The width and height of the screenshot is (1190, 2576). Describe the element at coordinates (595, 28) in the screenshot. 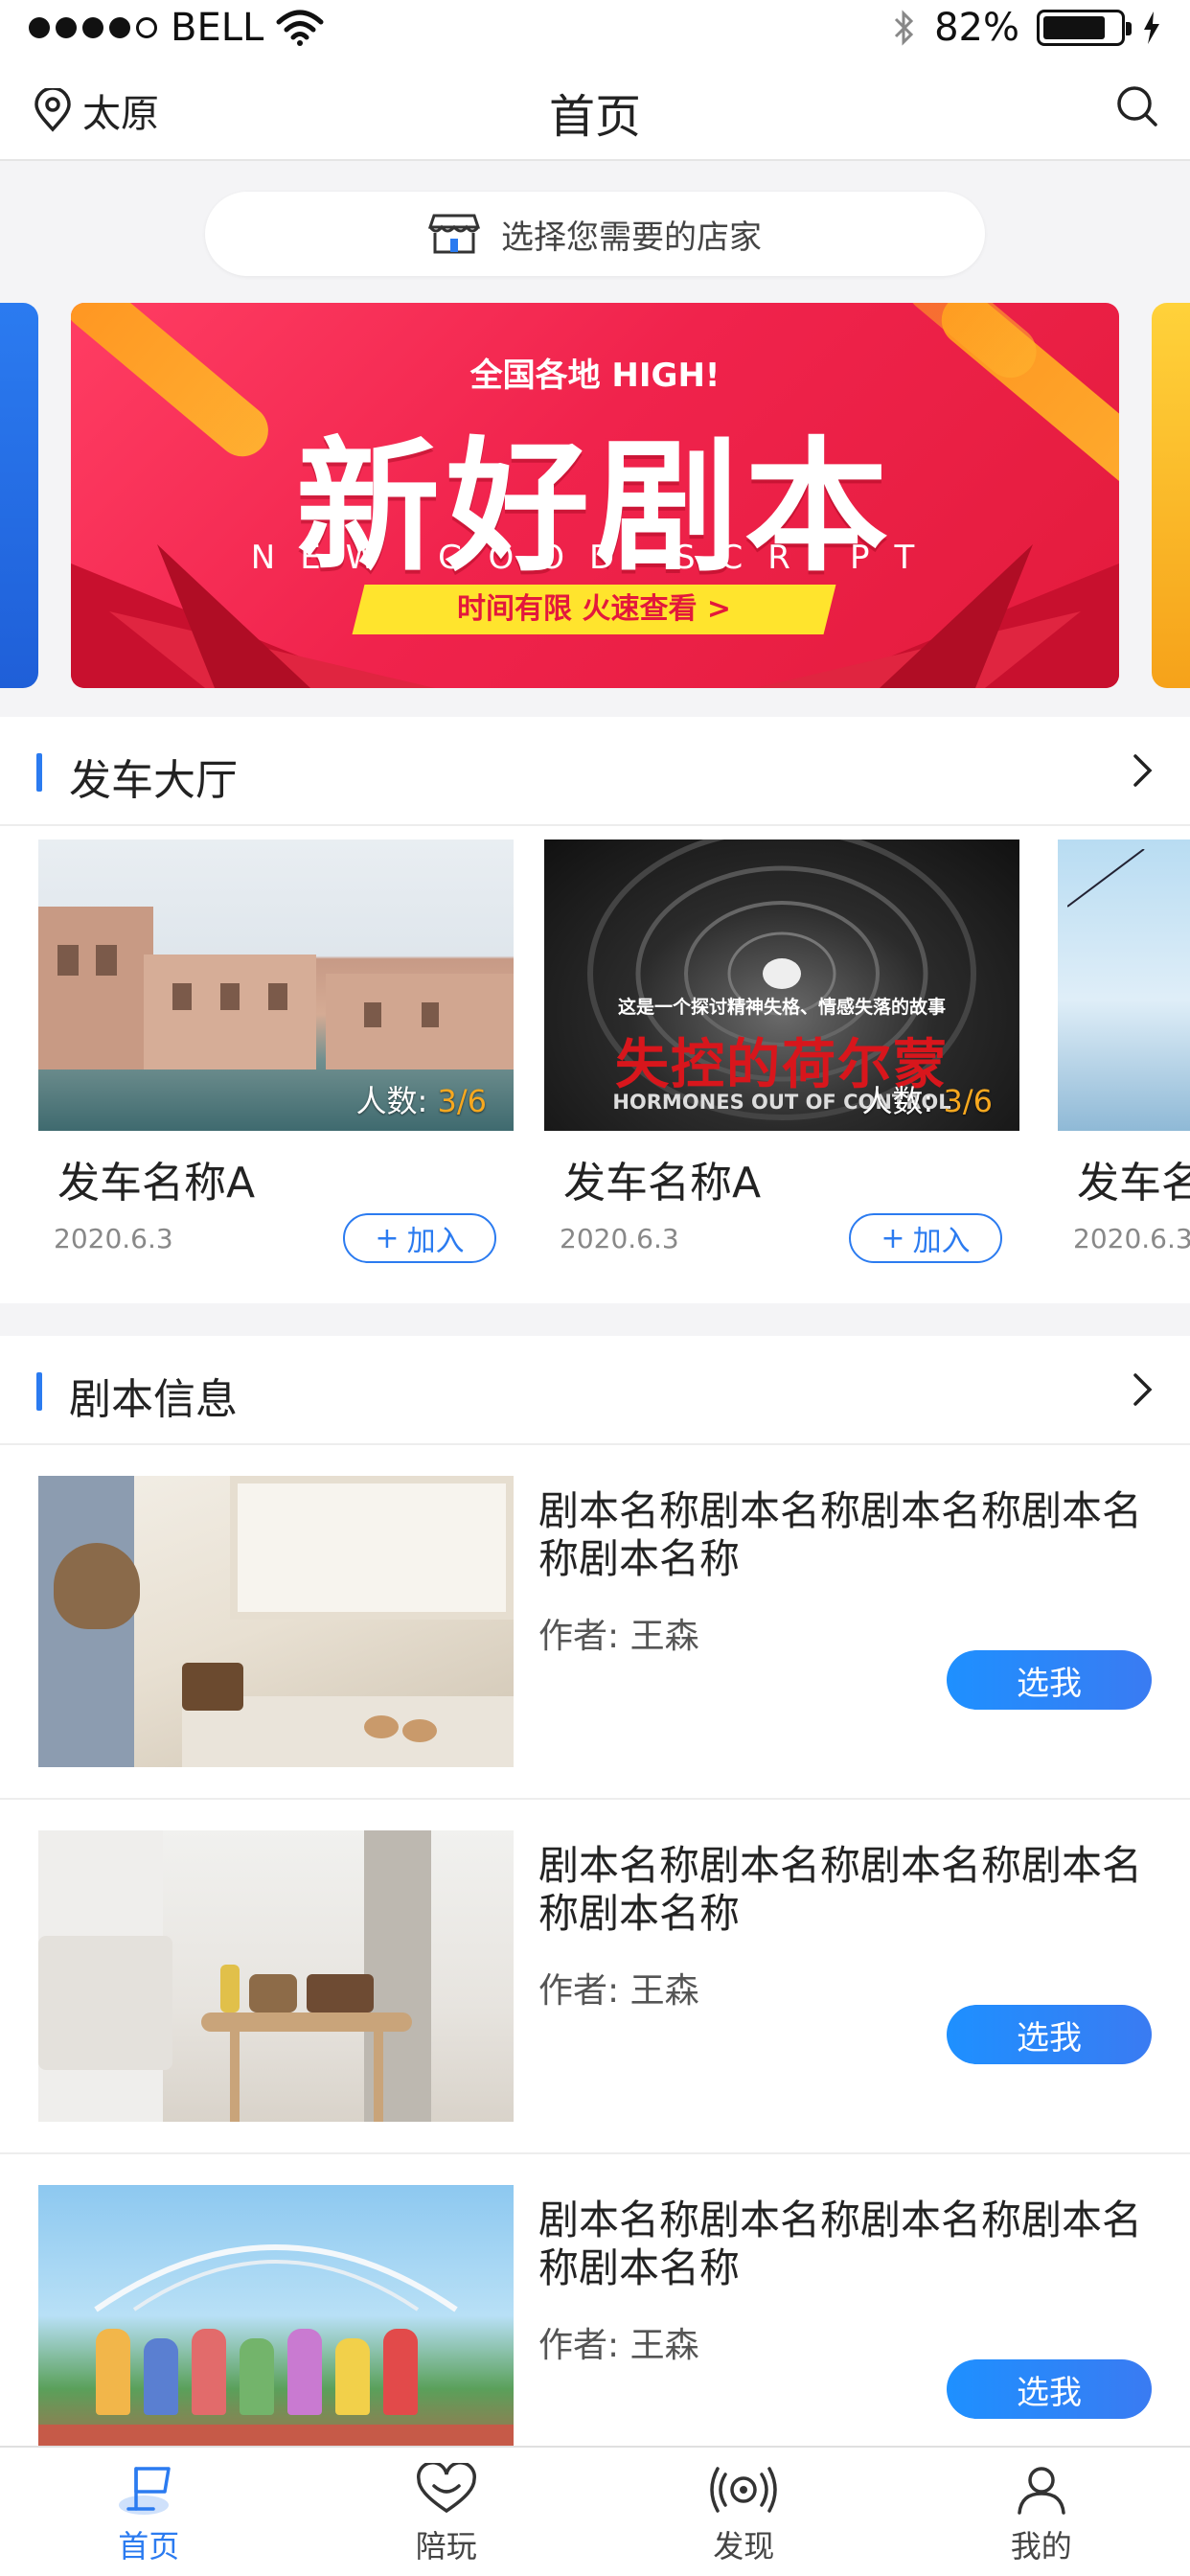

I see `status-bar: BELL 82%` at that location.